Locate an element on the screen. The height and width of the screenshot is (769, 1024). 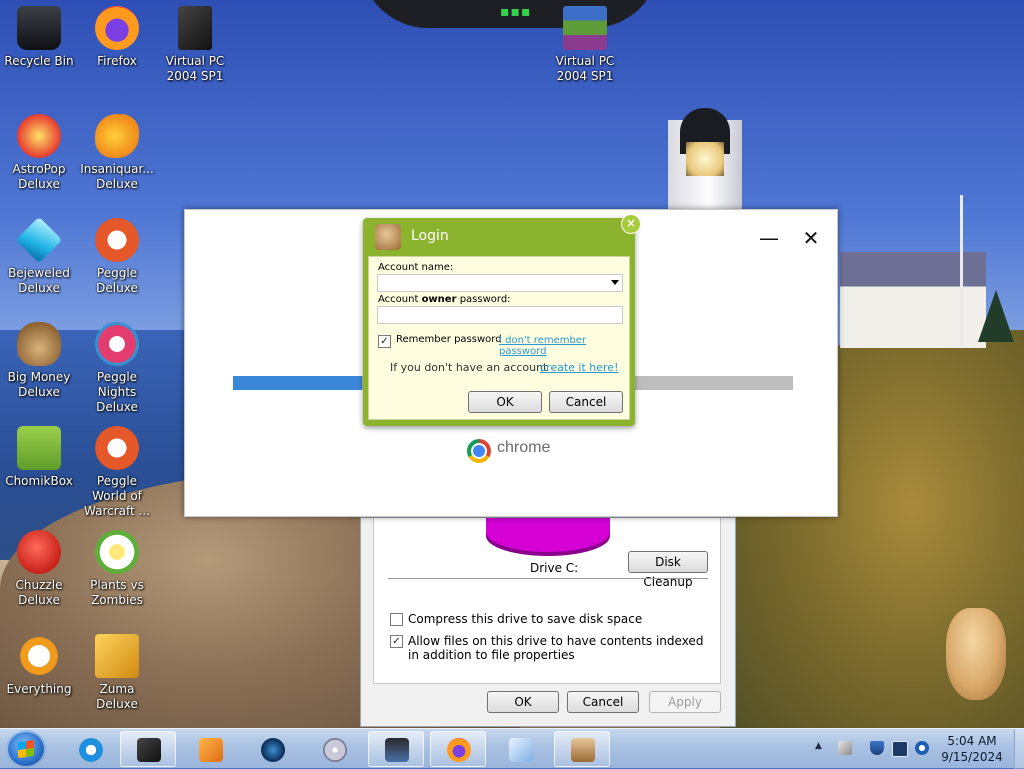
index-checkbox: ✓ is located at coordinates (396, 641).